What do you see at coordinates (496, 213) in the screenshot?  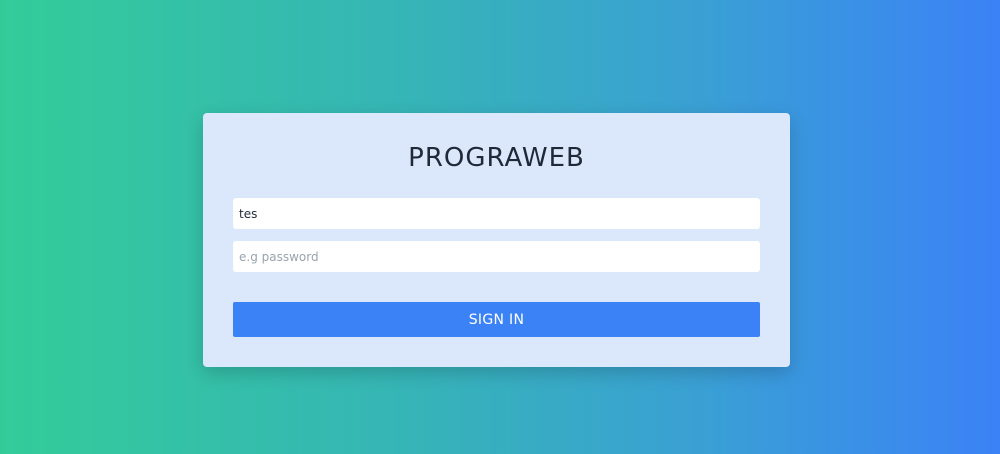 I see `username-input` at bounding box center [496, 213].